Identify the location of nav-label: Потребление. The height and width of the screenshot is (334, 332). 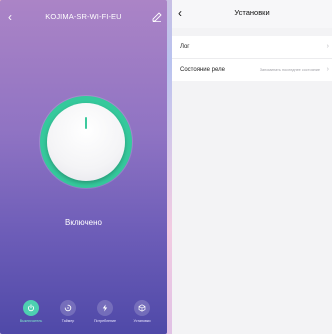
(105, 321).